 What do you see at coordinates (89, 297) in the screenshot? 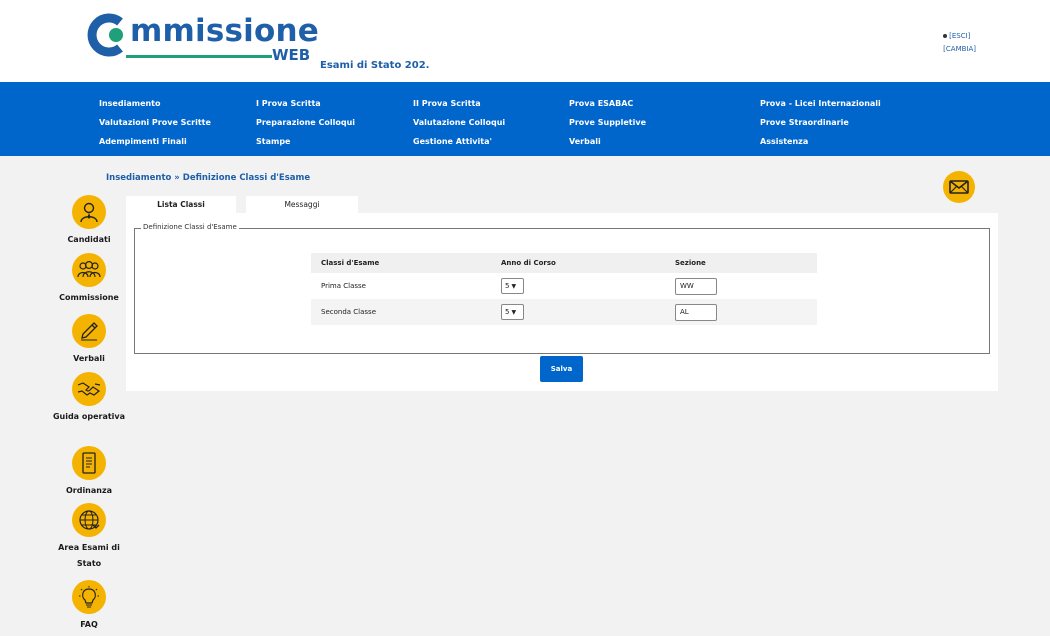
I see `sidebar-item-label: Commissione` at bounding box center [89, 297].